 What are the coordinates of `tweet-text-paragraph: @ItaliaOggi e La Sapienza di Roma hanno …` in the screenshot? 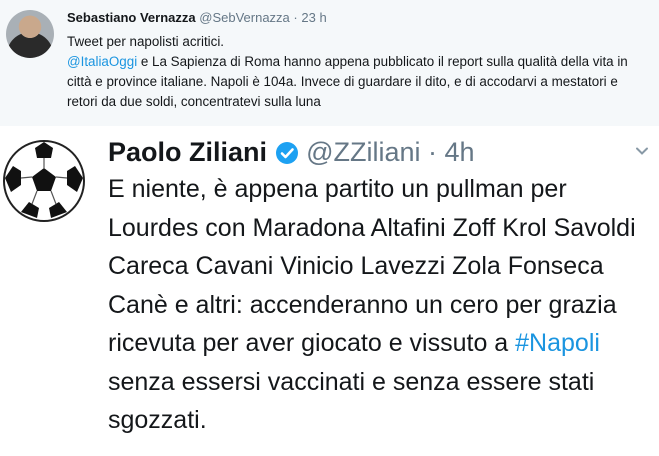 It's located at (359, 82).